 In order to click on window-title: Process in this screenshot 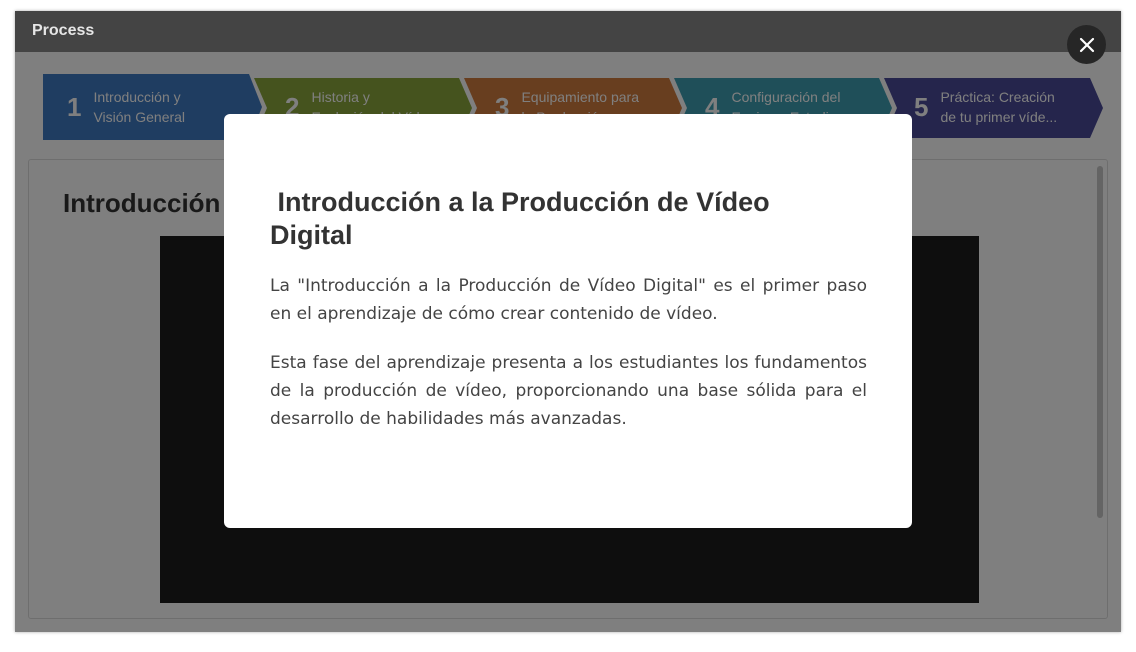, I will do `click(63, 30)`.